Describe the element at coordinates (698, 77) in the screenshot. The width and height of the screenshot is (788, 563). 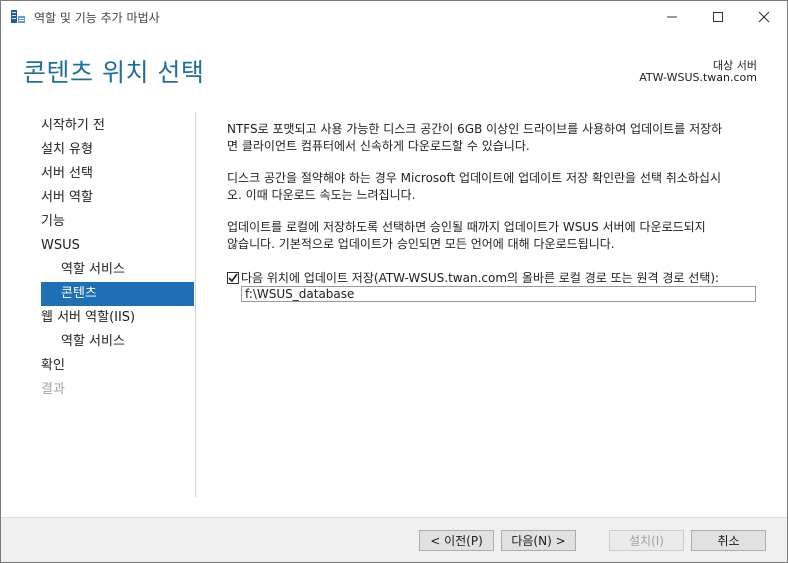
I see `destination-server-name: ATW-WSUS.twan.com` at that location.